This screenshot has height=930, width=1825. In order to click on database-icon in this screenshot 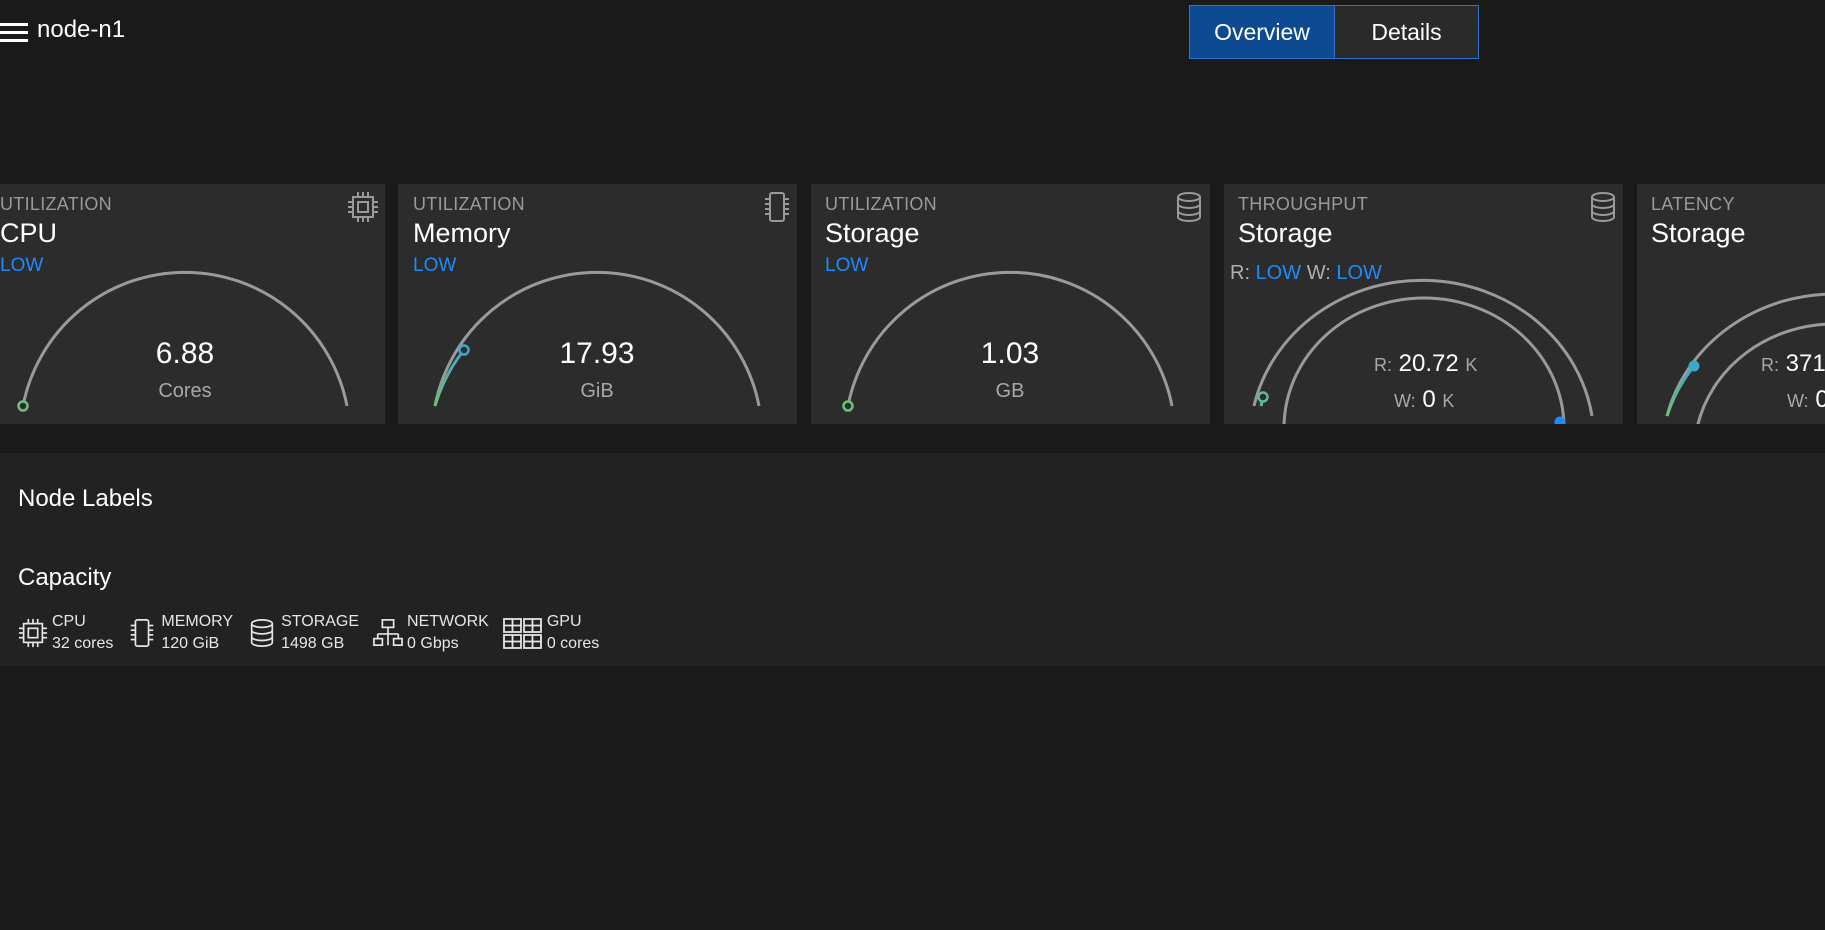, I will do `click(262, 633)`.